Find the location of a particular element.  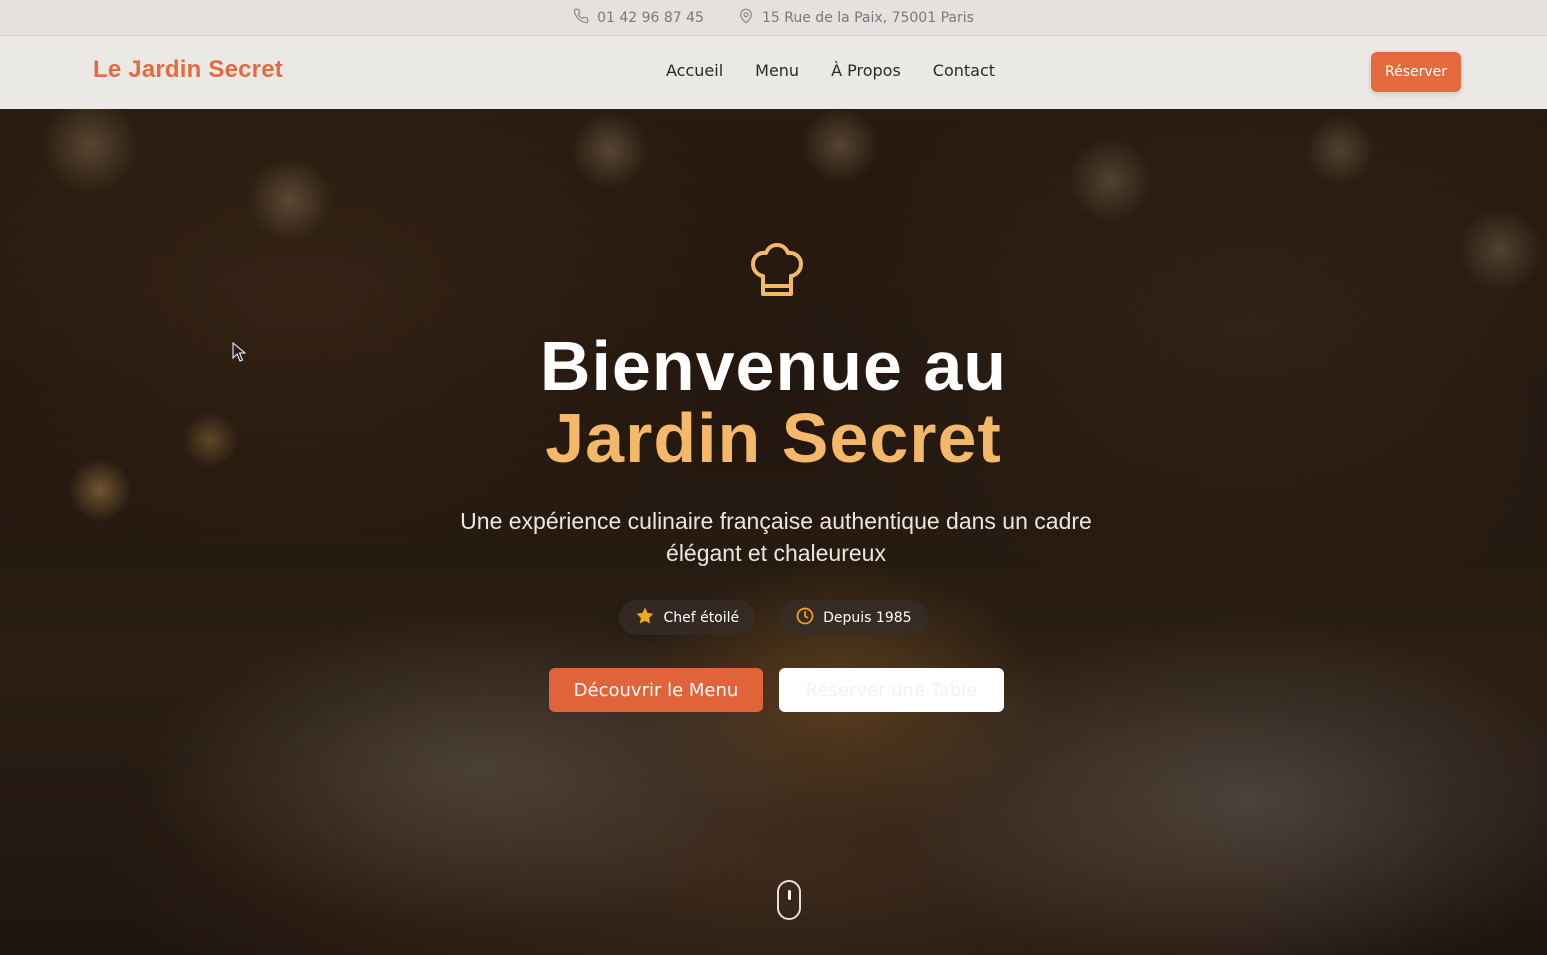

badge-depuis: Depuis 1985 is located at coordinates (853, 617).